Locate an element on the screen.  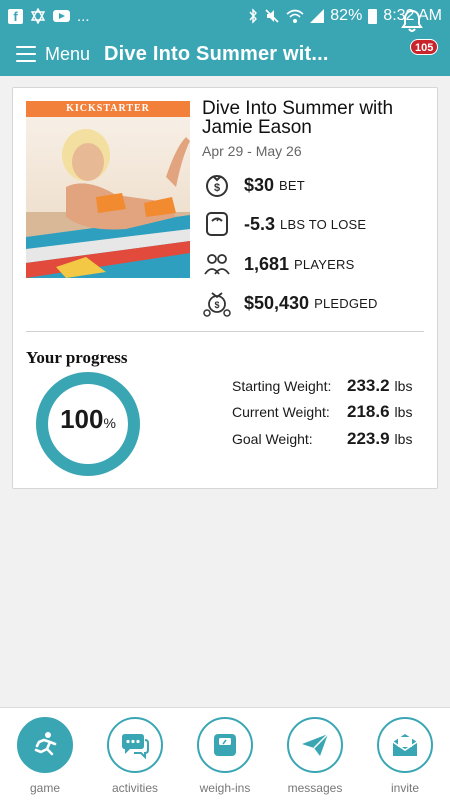
tab-weigh-ins-button is located at coordinates (225, 745).